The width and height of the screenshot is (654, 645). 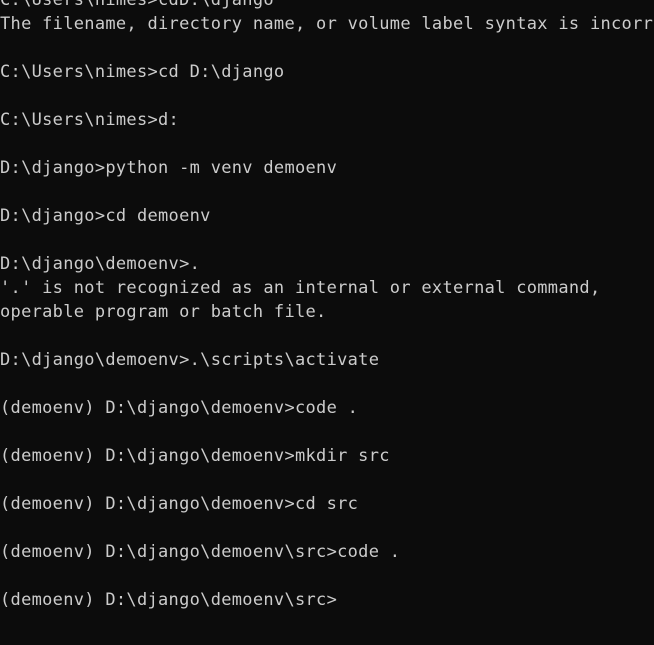 I want to click on console-line: C:\Users\nimes>cdD:\django, so click(x=137, y=5).